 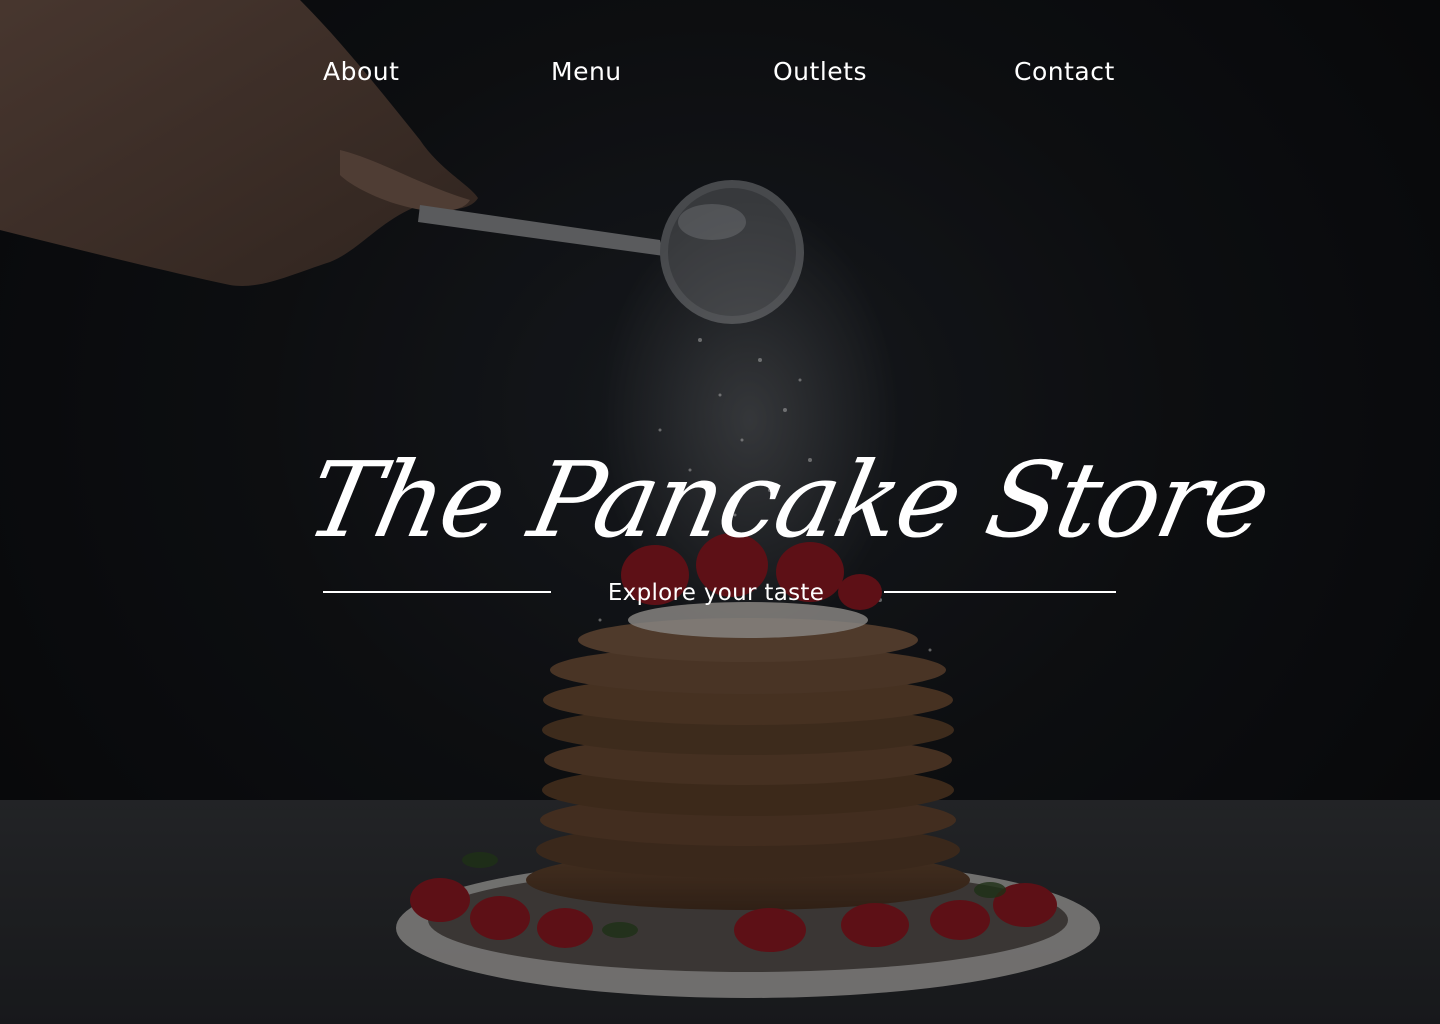 What do you see at coordinates (788, 500) in the screenshot?
I see `brand-title: The Pancake Store` at bounding box center [788, 500].